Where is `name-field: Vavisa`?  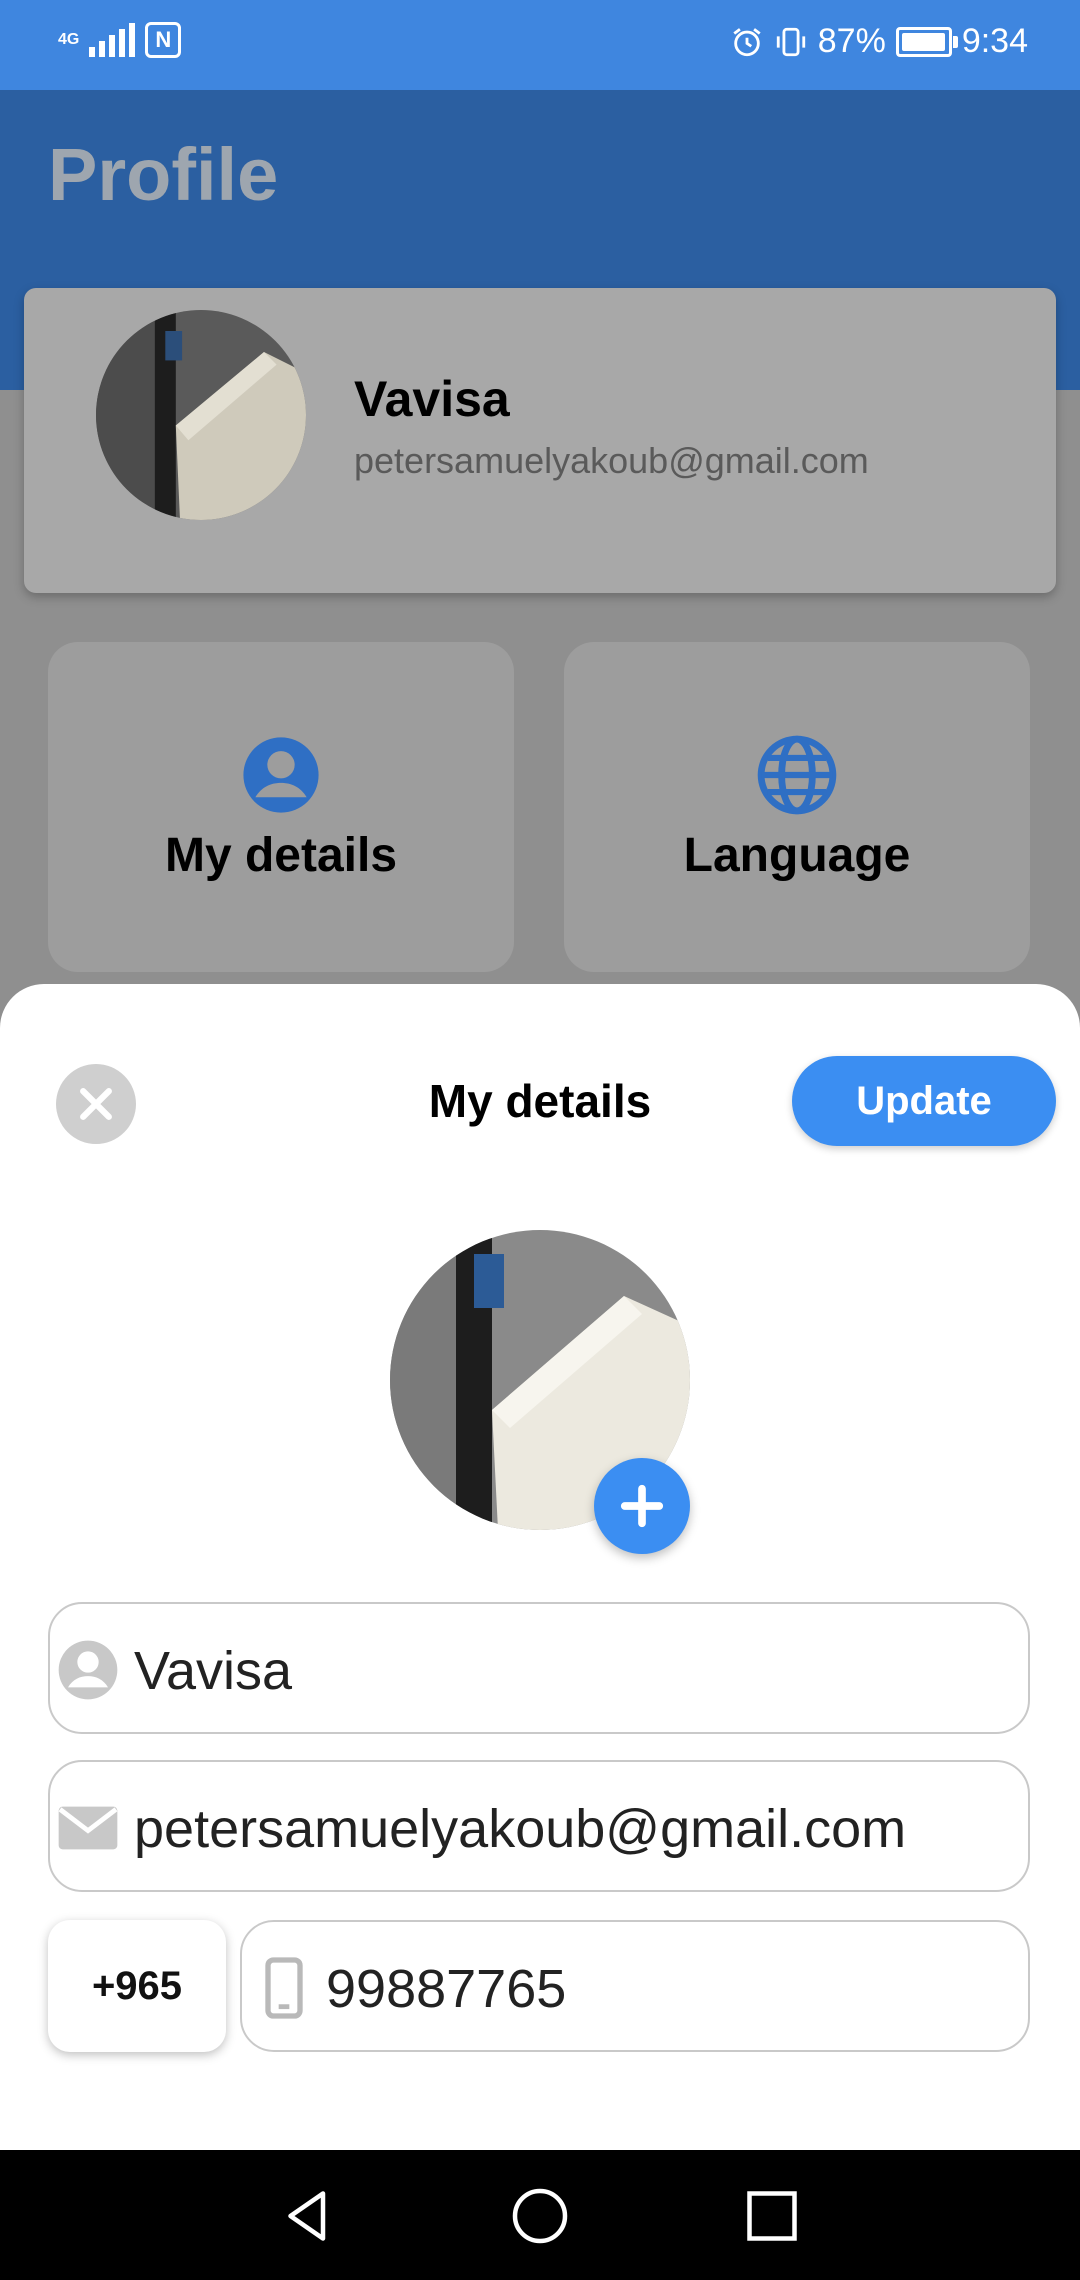 name-field: Vavisa is located at coordinates (539, 1668).